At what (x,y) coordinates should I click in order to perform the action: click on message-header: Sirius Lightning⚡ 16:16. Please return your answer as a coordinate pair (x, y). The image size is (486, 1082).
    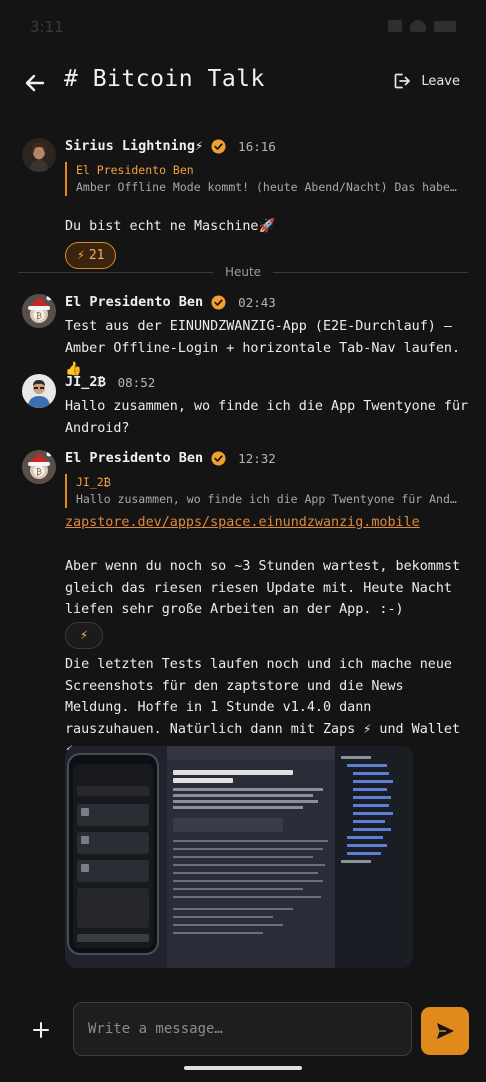
    Looking at the image, I should click on (170, 146).